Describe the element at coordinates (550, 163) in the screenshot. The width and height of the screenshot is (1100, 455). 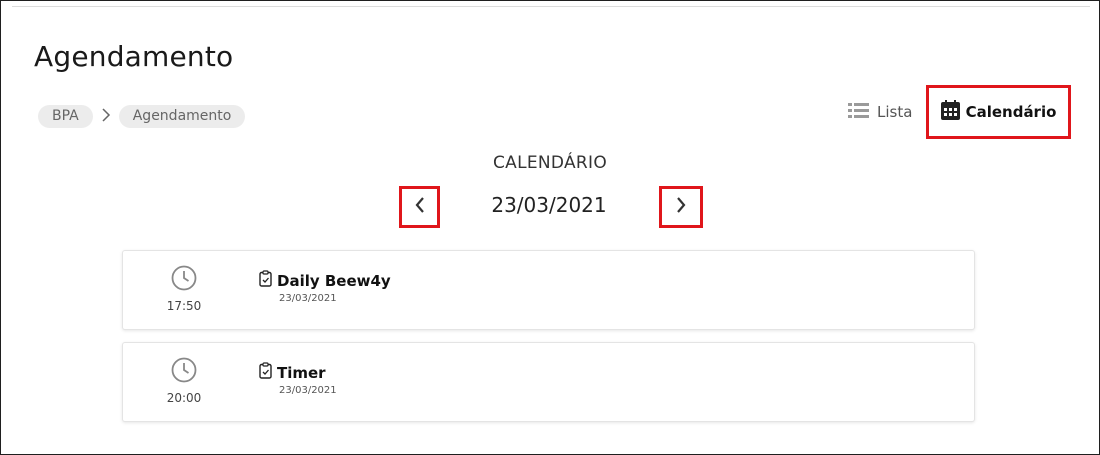
I see `calendar-heading: CALENDÁRIO` at that location.